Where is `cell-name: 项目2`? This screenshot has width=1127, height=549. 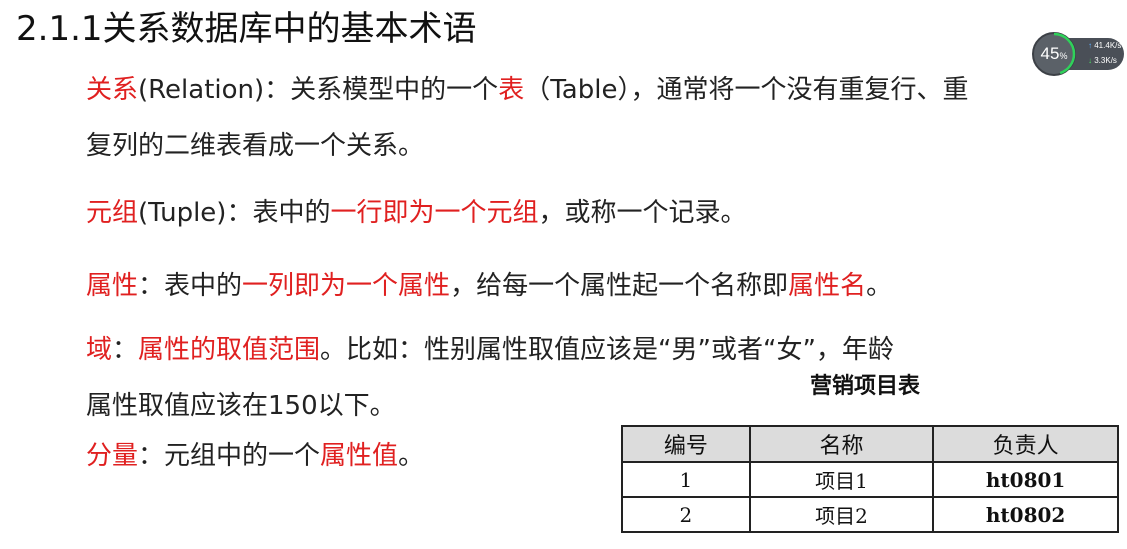
cell-name: 项目2 is located at coordinates (841, 514).